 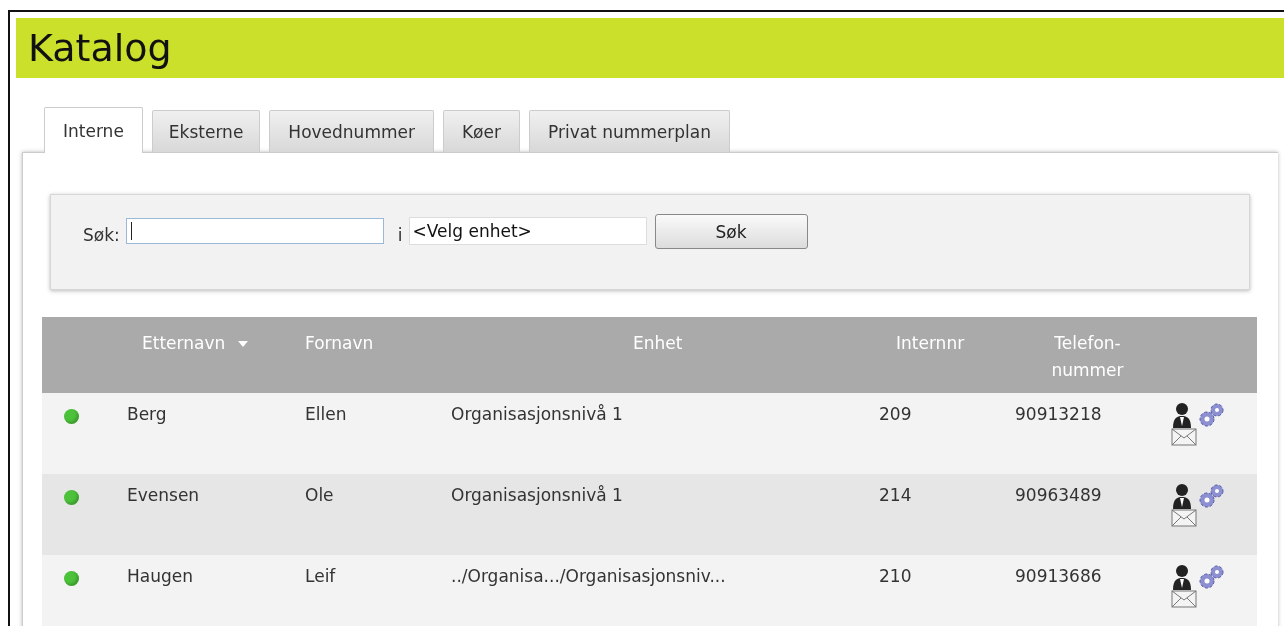 What do you see at coordinates (100, 48) in the screenshot?
I see `page-title: Katalog` at bounding box center [100, 48].